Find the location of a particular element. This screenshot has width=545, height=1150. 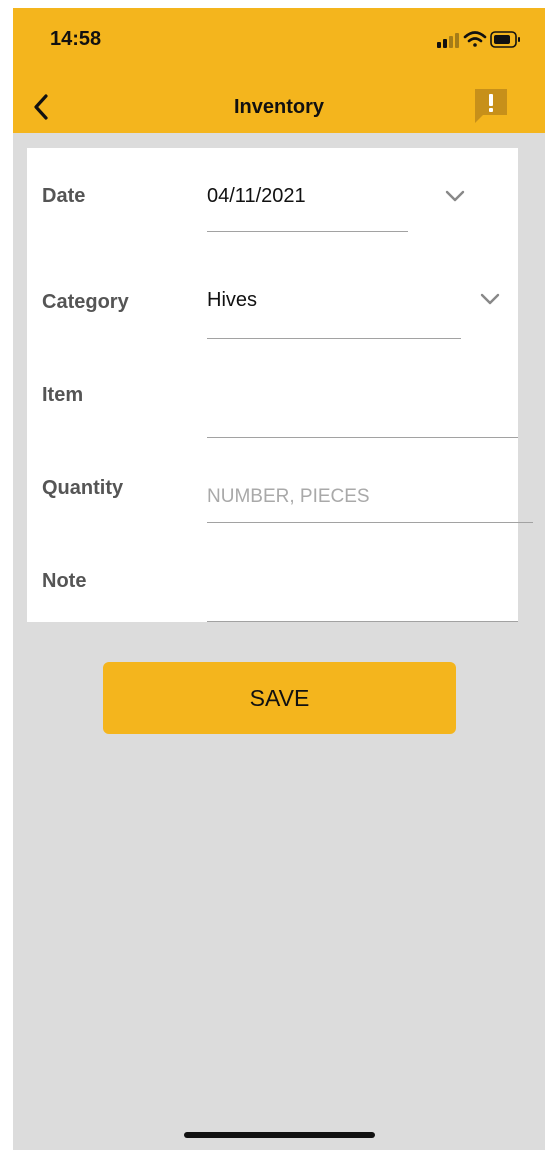

signal-icon is located at coordinates (448, 40).